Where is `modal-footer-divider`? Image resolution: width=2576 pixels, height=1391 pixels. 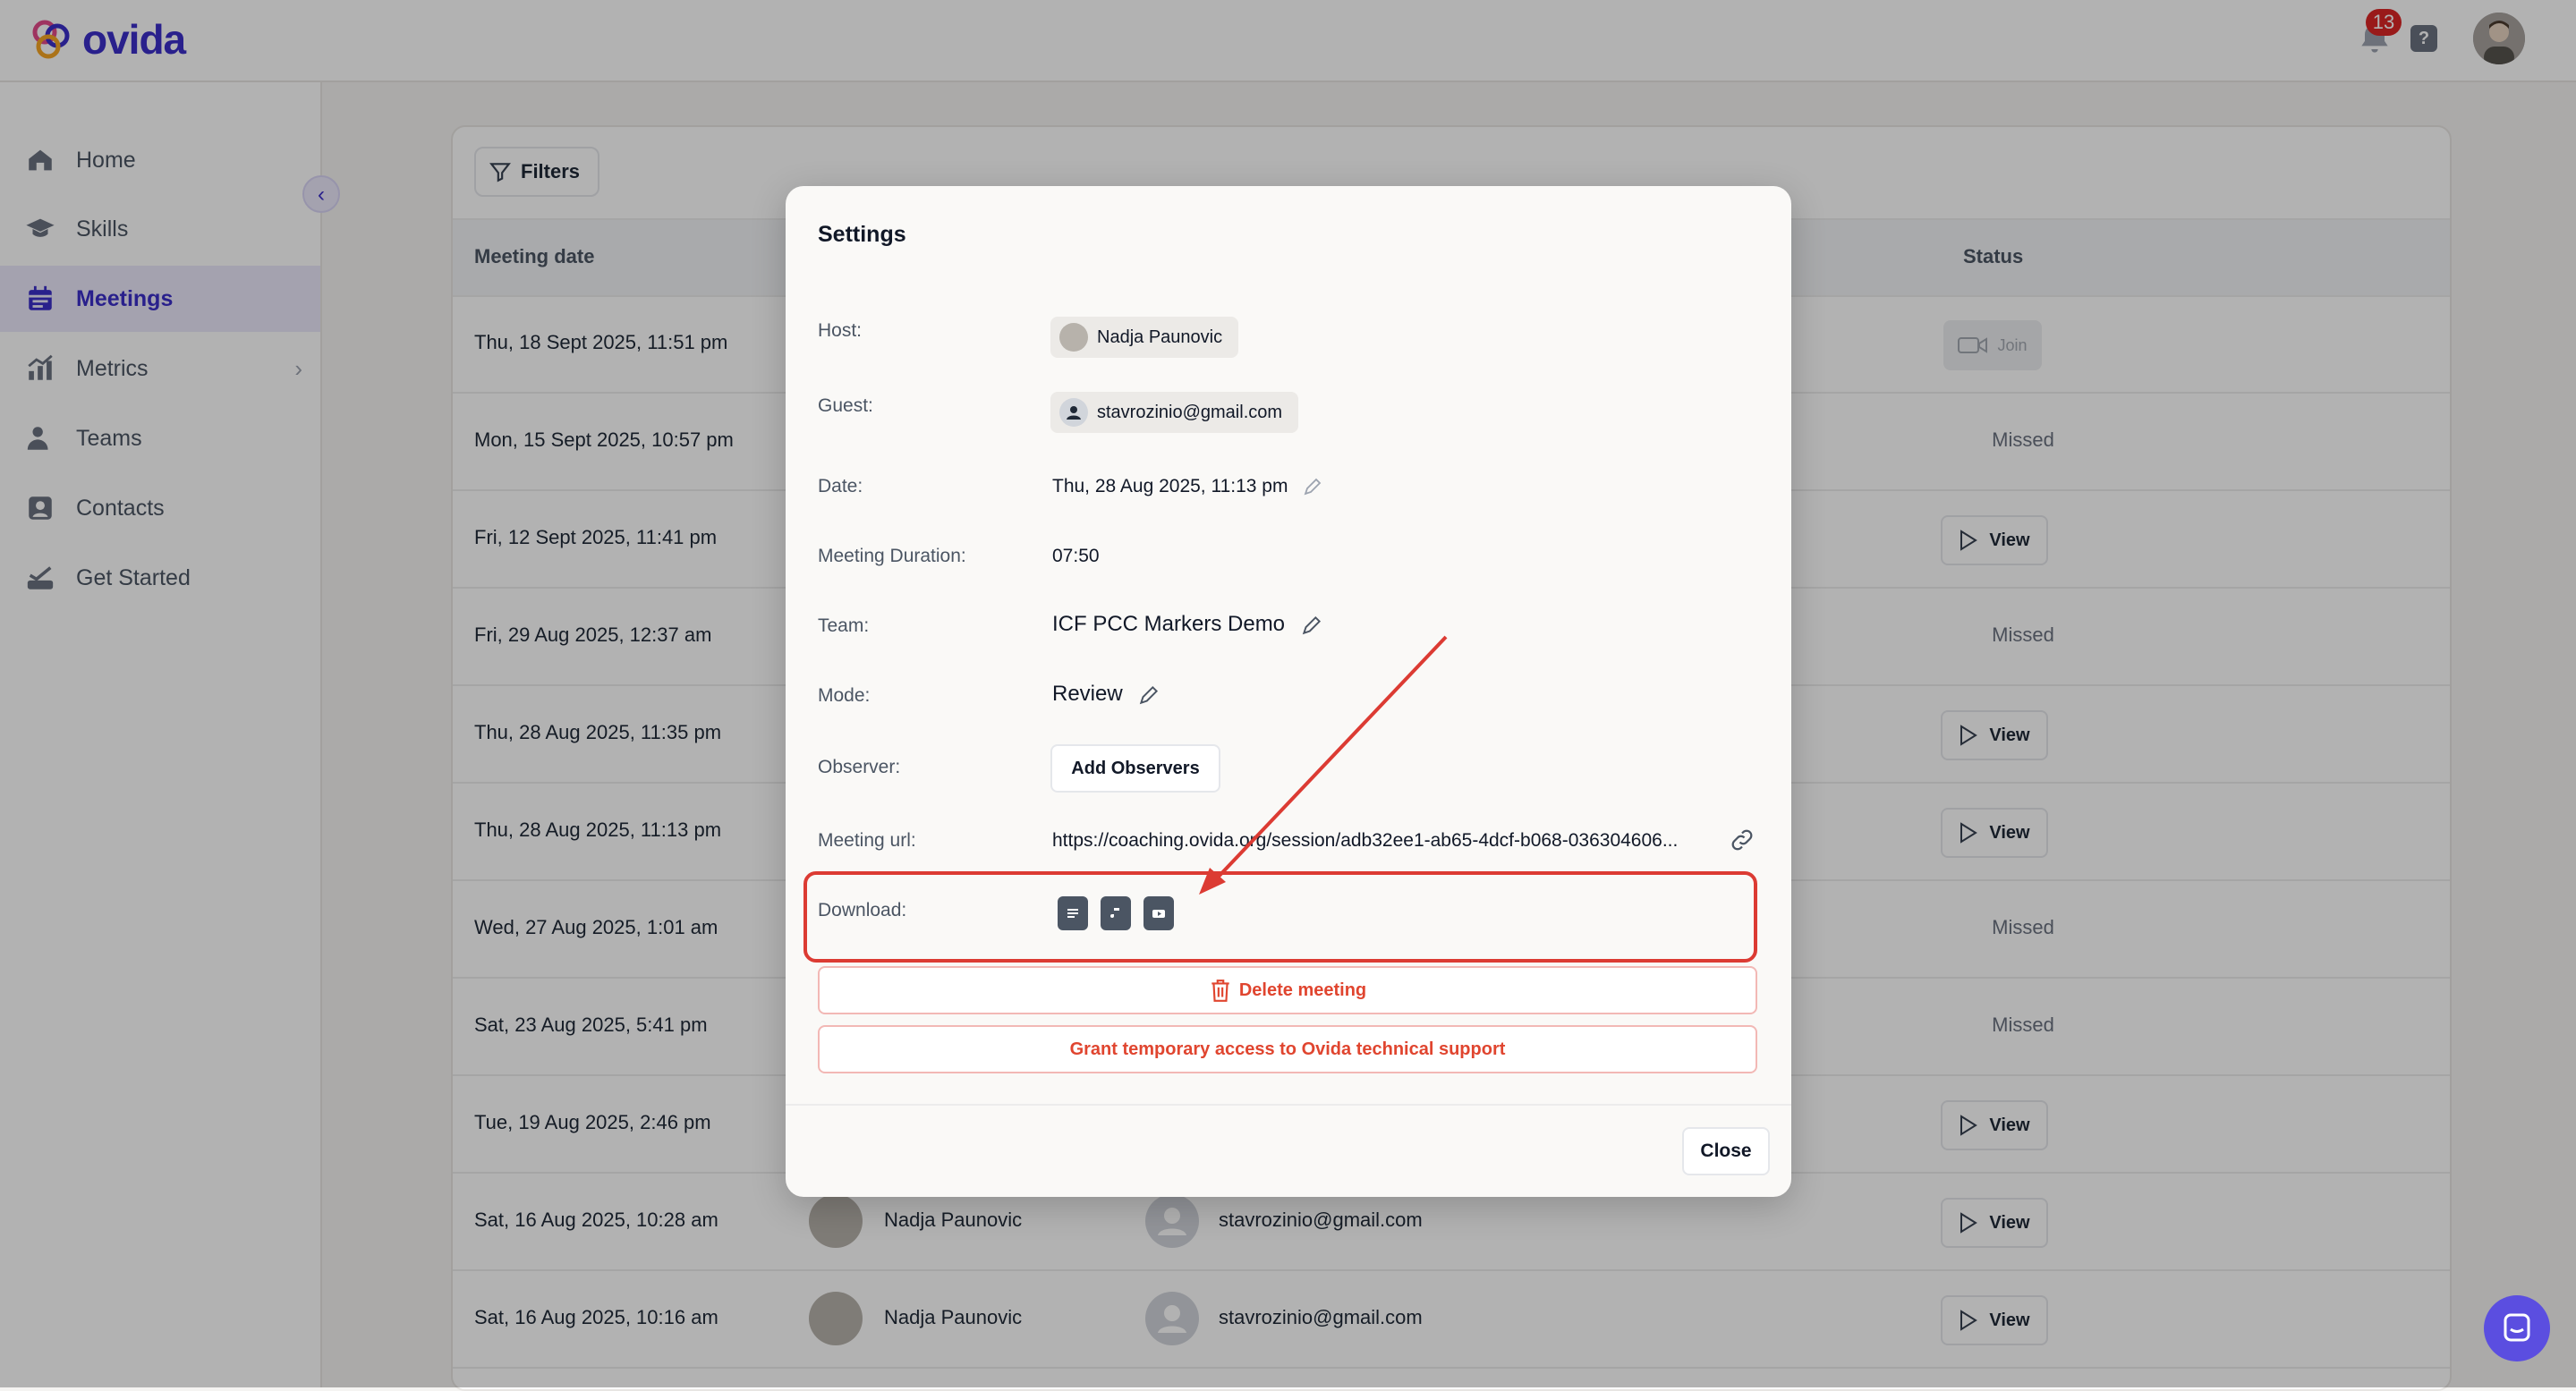
modal-footer-divider is located at coordinates (1288, 1105).